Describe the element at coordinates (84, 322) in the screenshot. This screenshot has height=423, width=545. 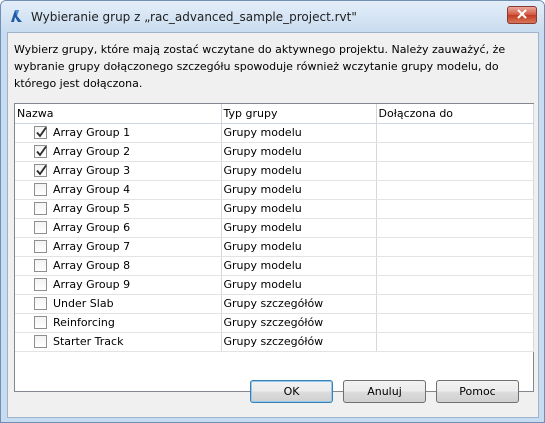
I see `group-name: Reinforcing` at that location.